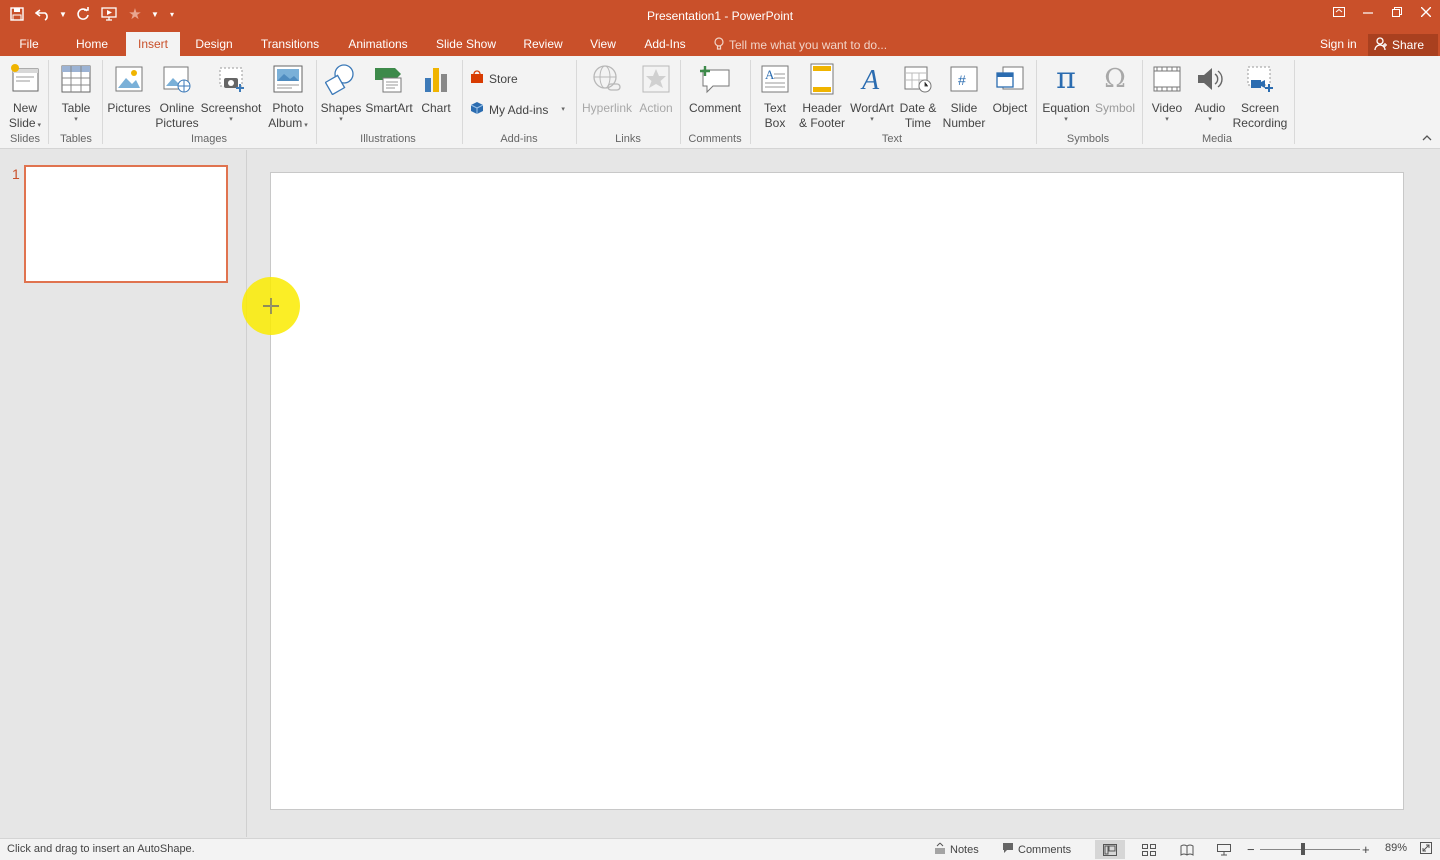  I want to click on close-icon, so click(1425, 12).